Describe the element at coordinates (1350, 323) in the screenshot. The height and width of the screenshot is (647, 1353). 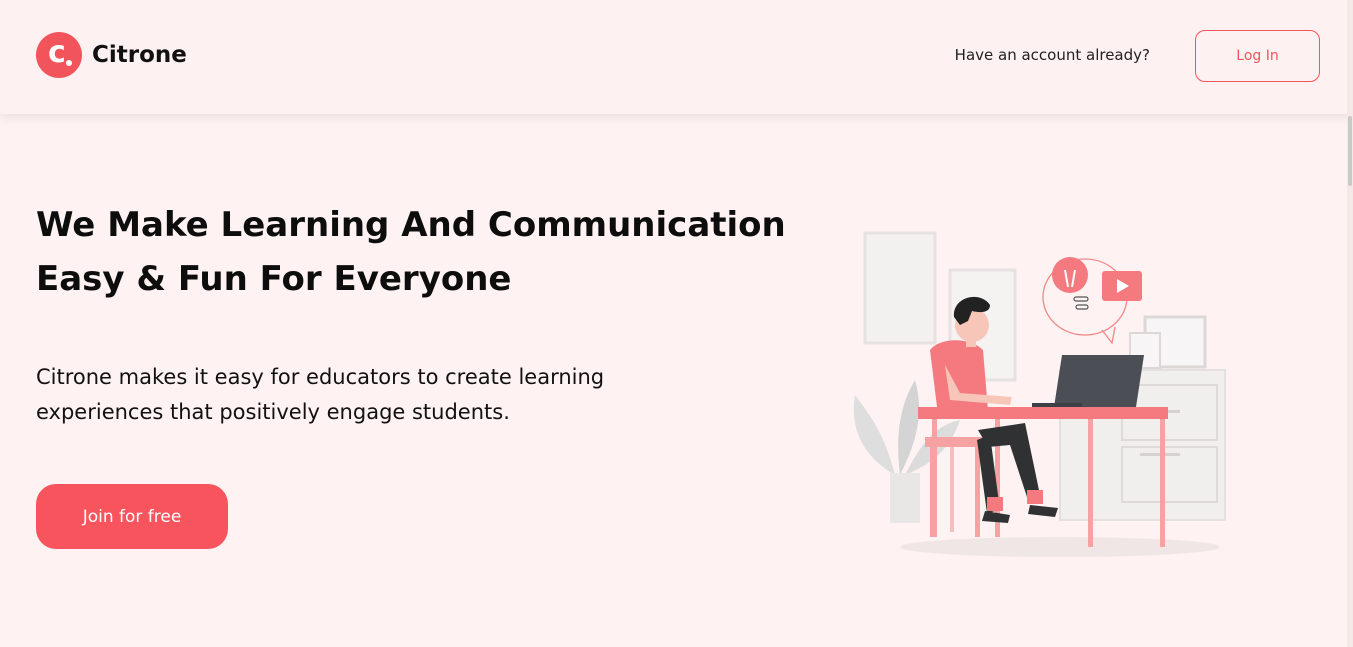
I see `scrollbar` at that location.